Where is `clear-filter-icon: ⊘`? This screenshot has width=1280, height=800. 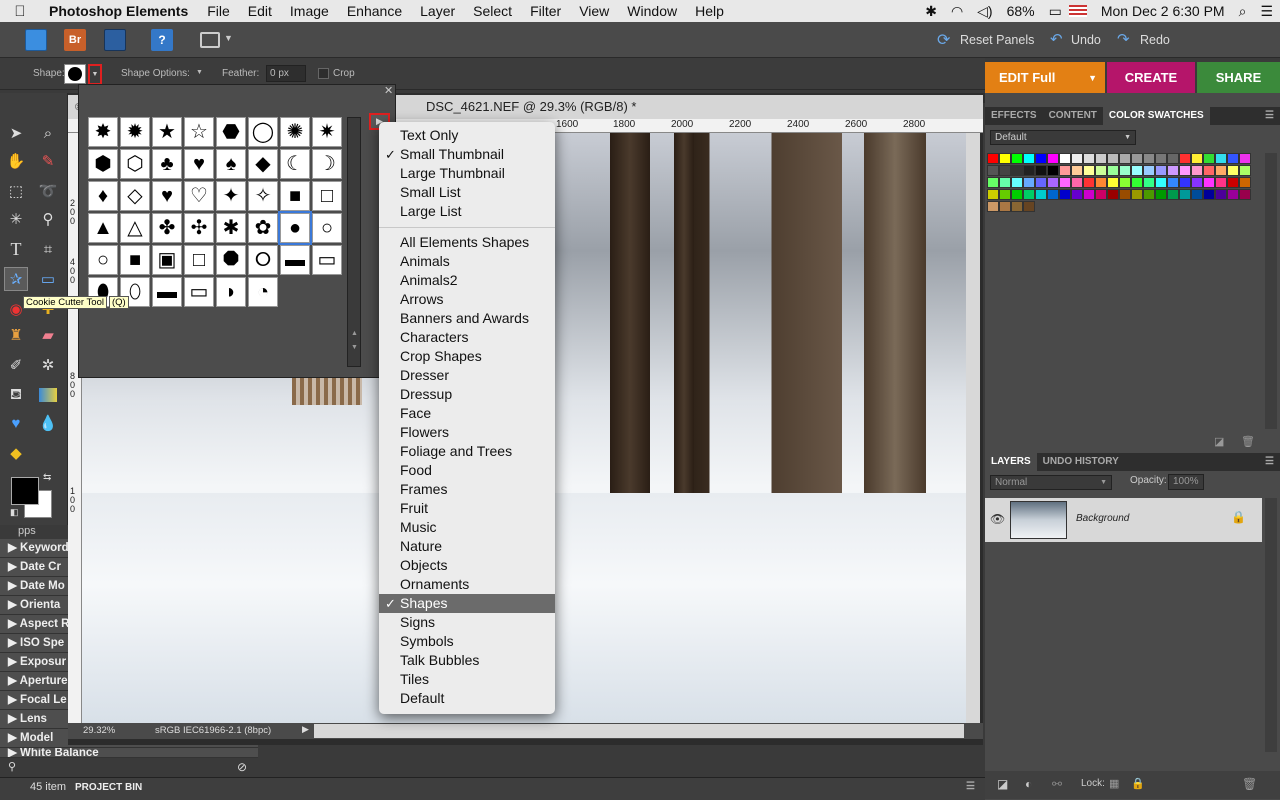
clear-filter-icon: ⊘ is located at coordinates (242, 767).